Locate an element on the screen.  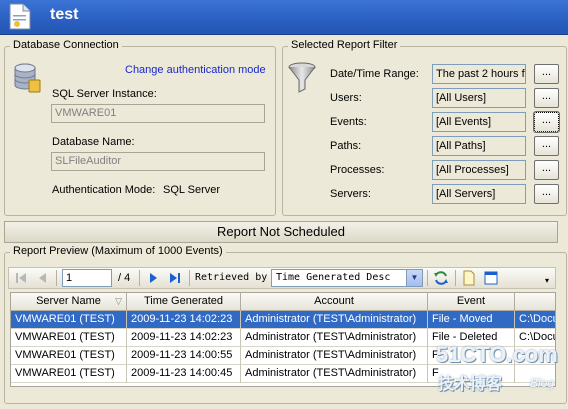
events-field: [All Events] is located at coordinates (479, 122).